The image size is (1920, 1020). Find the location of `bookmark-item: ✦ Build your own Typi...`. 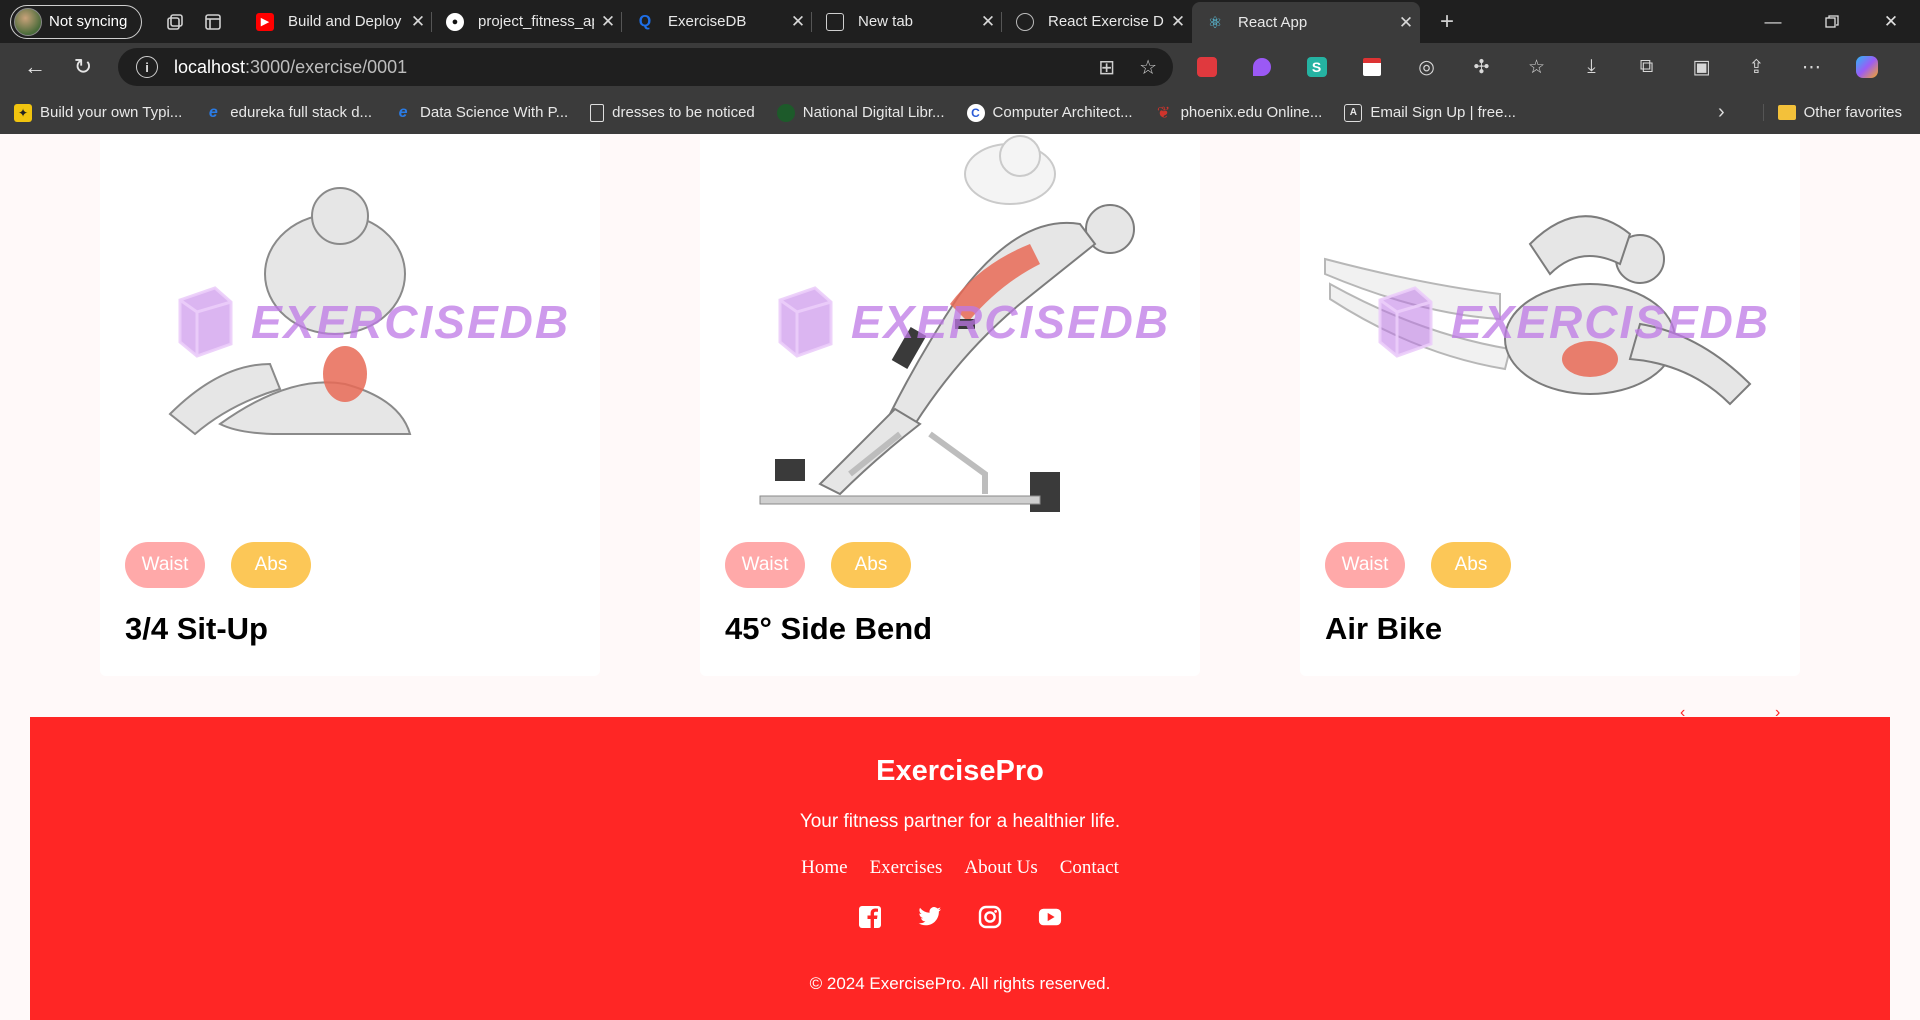

bookmark-item: ✦ Build your own Typi... is located at coordinates (98, 112).